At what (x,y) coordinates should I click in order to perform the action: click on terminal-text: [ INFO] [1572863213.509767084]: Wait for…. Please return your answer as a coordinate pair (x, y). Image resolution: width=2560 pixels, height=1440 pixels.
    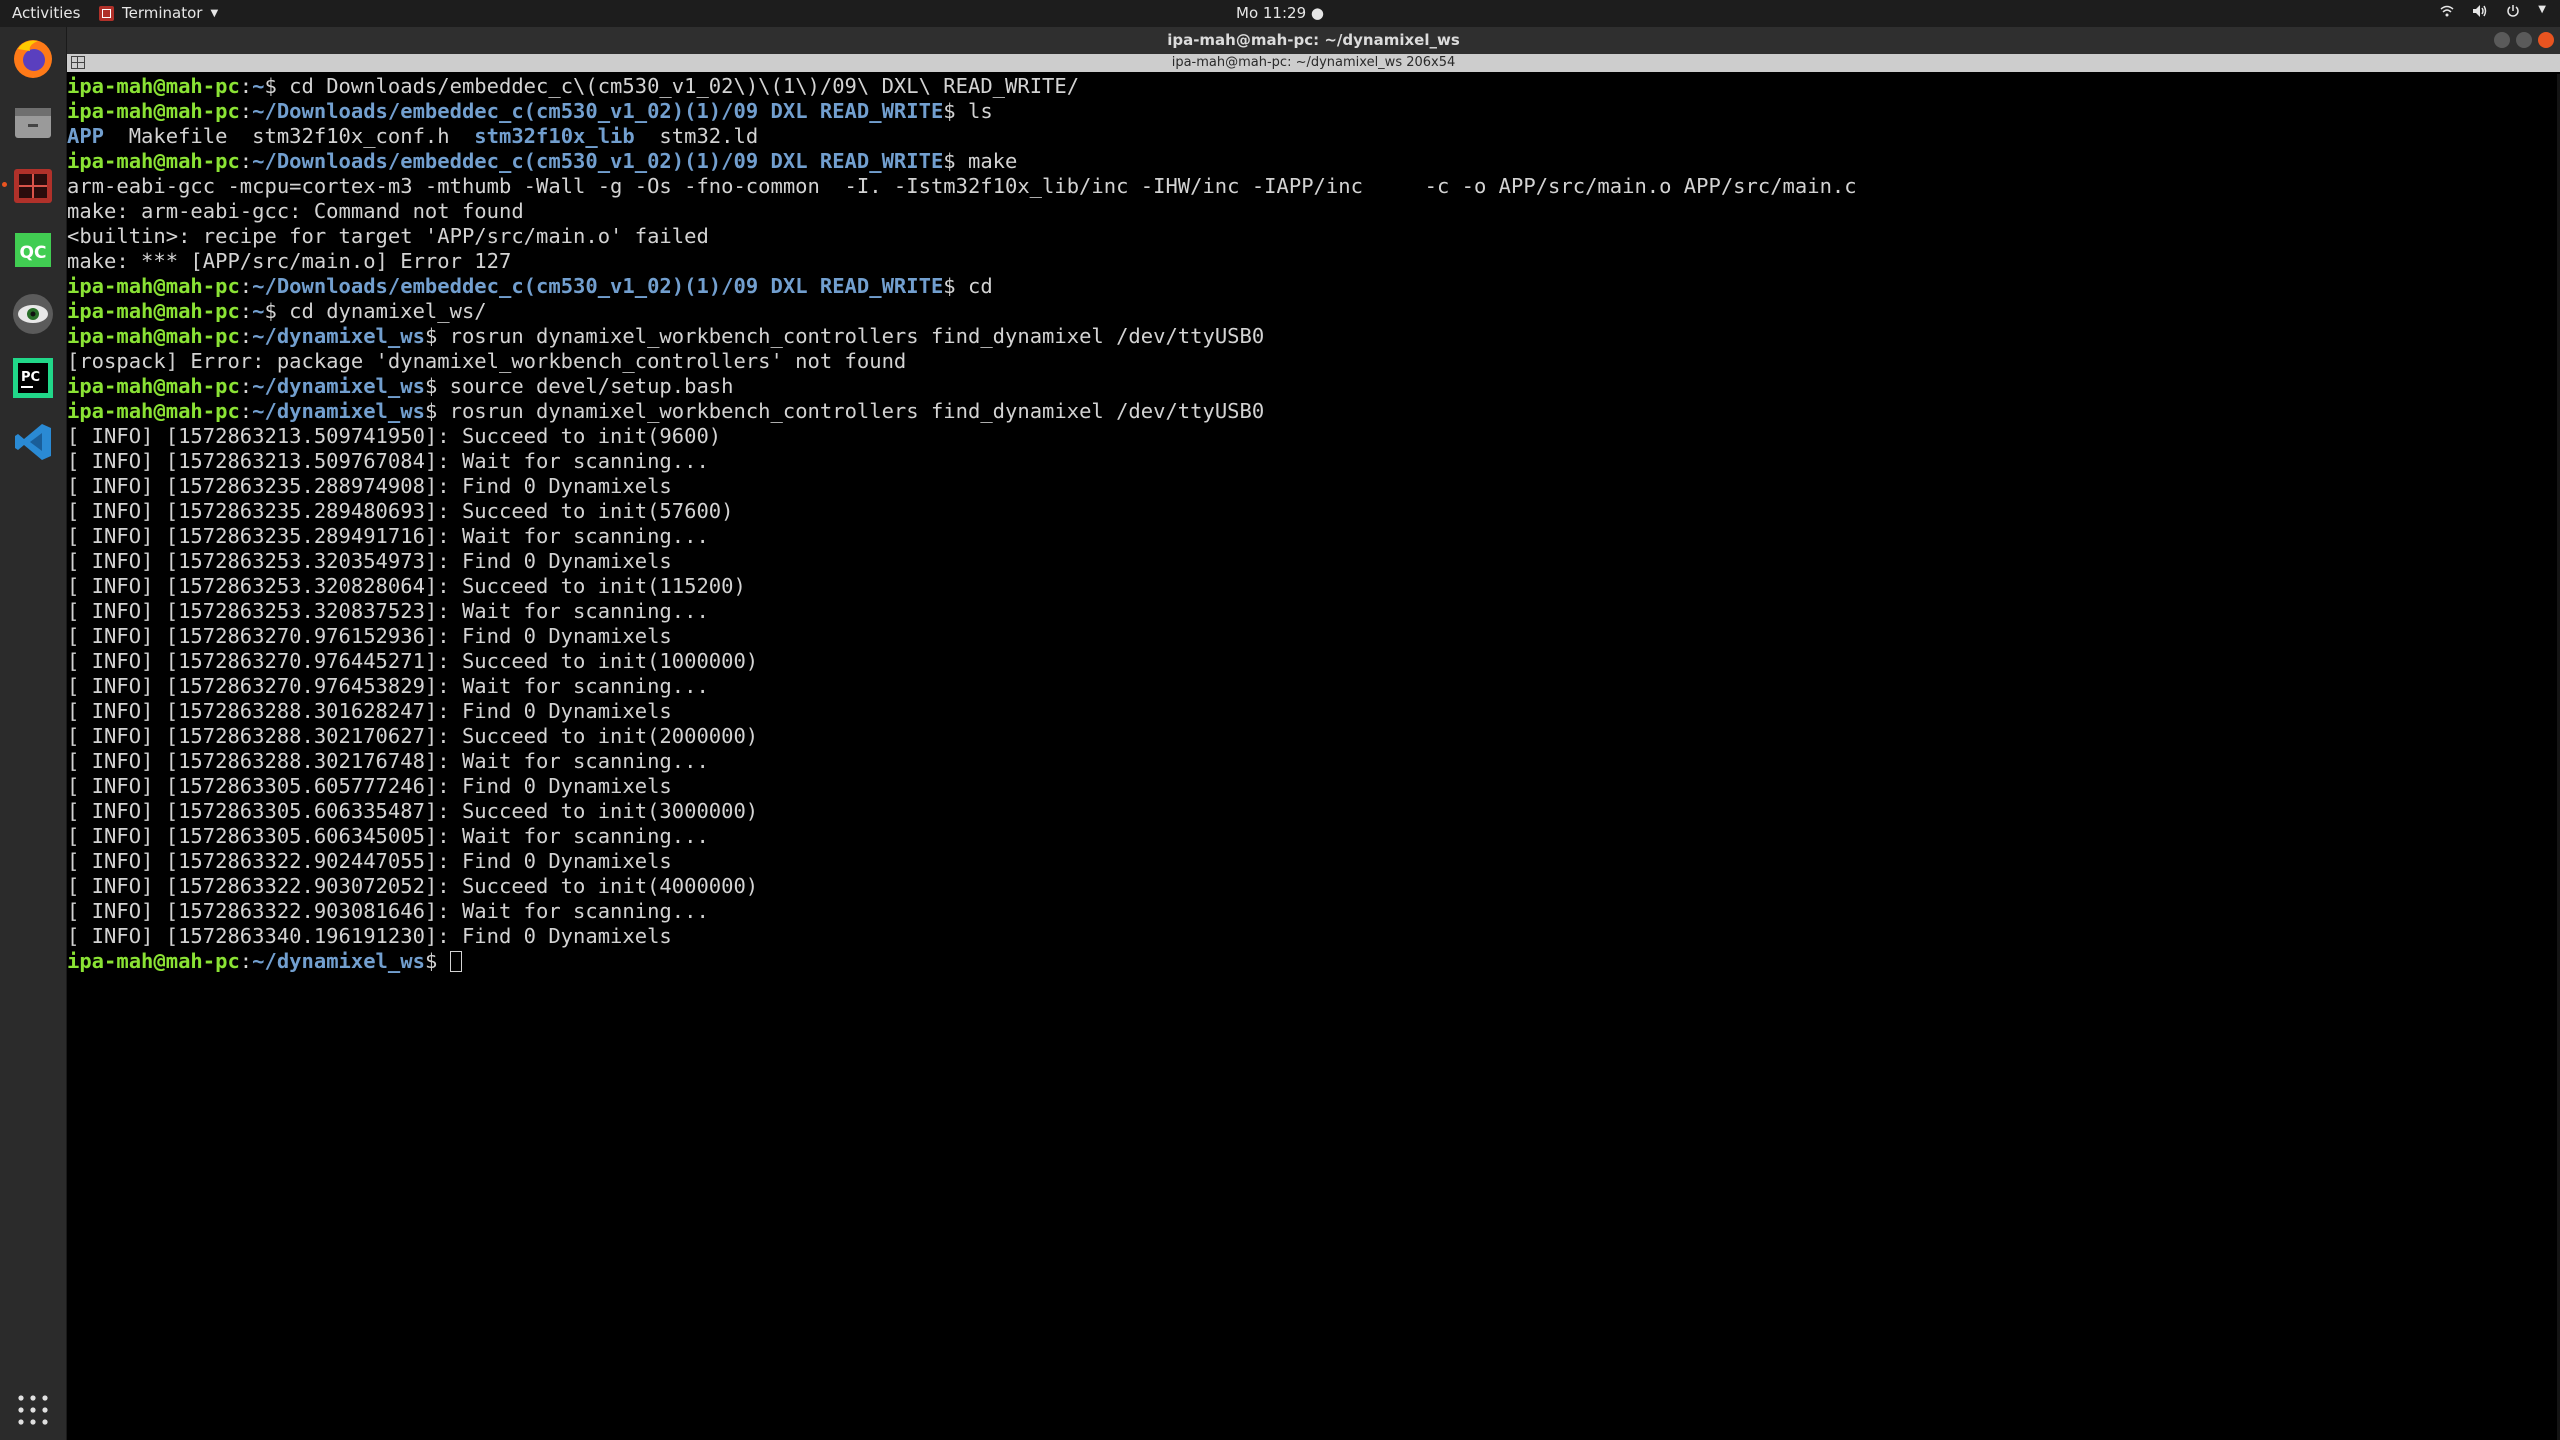
    Looking at the image, I should click on (388, 461).